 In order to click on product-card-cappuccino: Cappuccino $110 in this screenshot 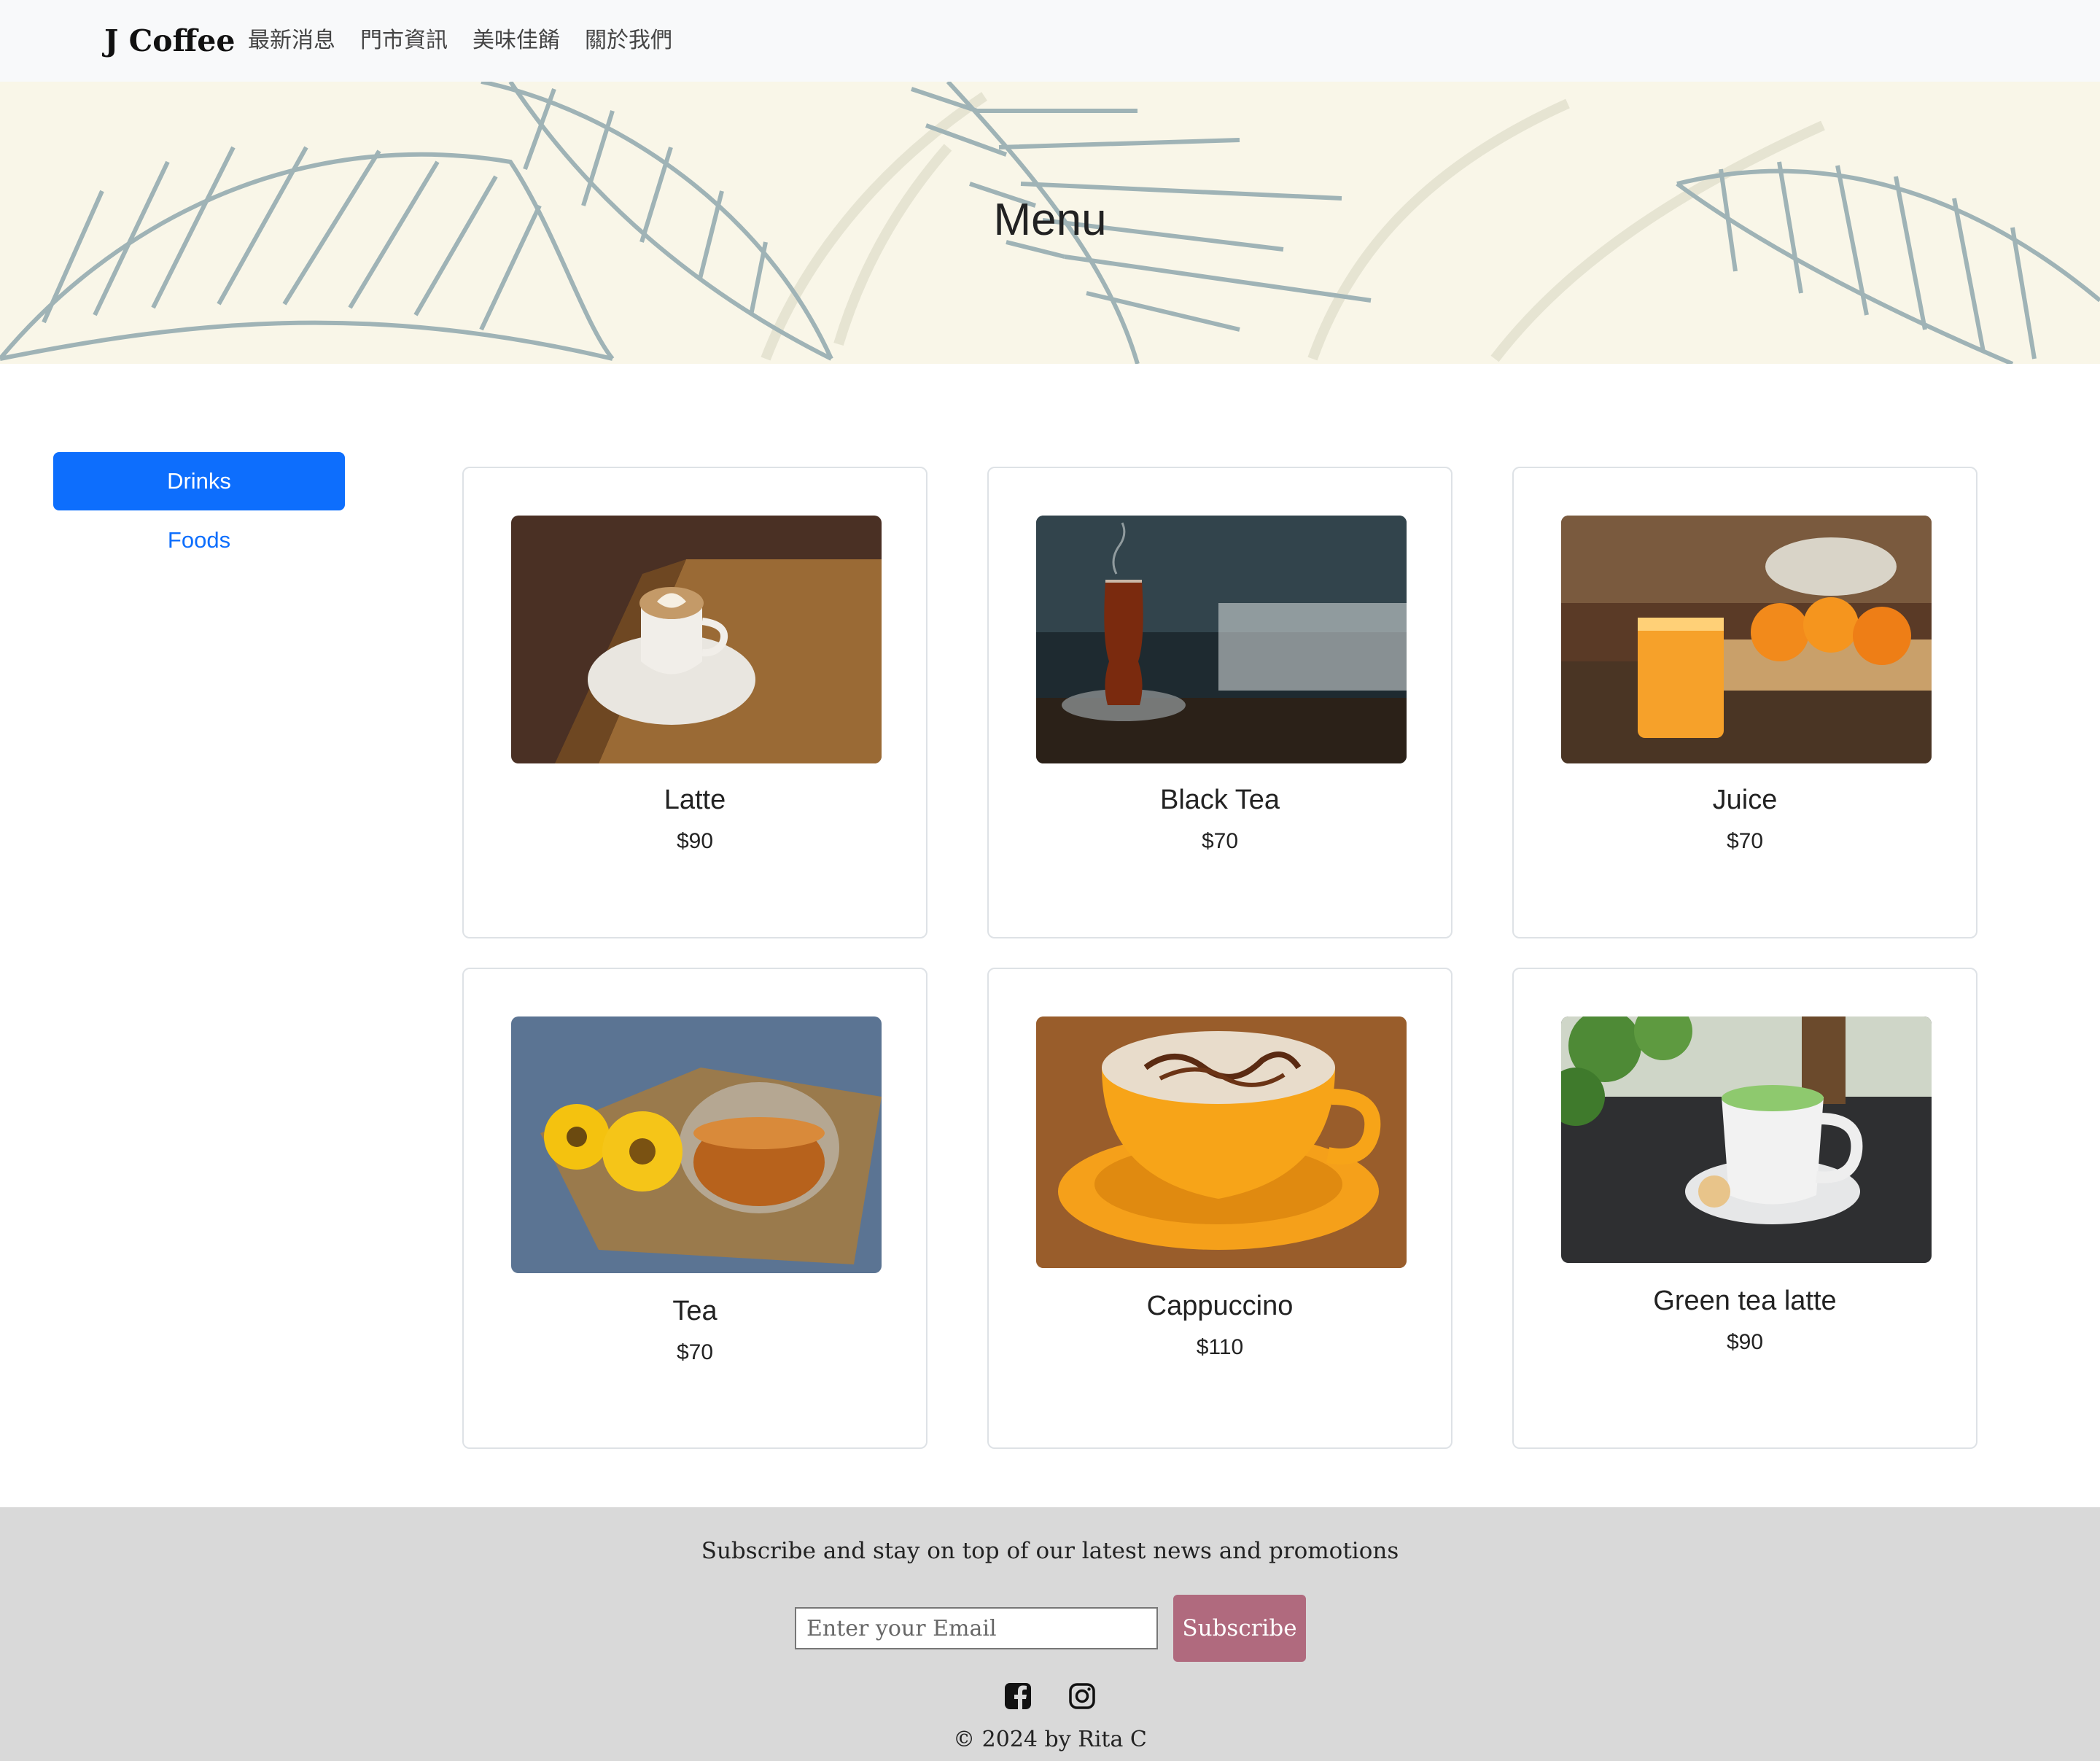, I will do `click(1219, 1208)`.